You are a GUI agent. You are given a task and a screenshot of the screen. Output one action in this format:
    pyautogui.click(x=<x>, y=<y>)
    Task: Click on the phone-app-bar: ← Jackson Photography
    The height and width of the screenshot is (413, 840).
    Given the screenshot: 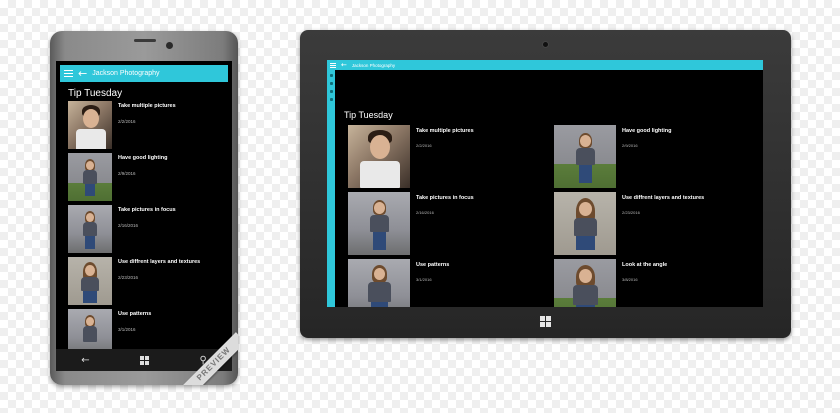 What is the action you would take?
    pyautogui.click(x=144, y=73)
    